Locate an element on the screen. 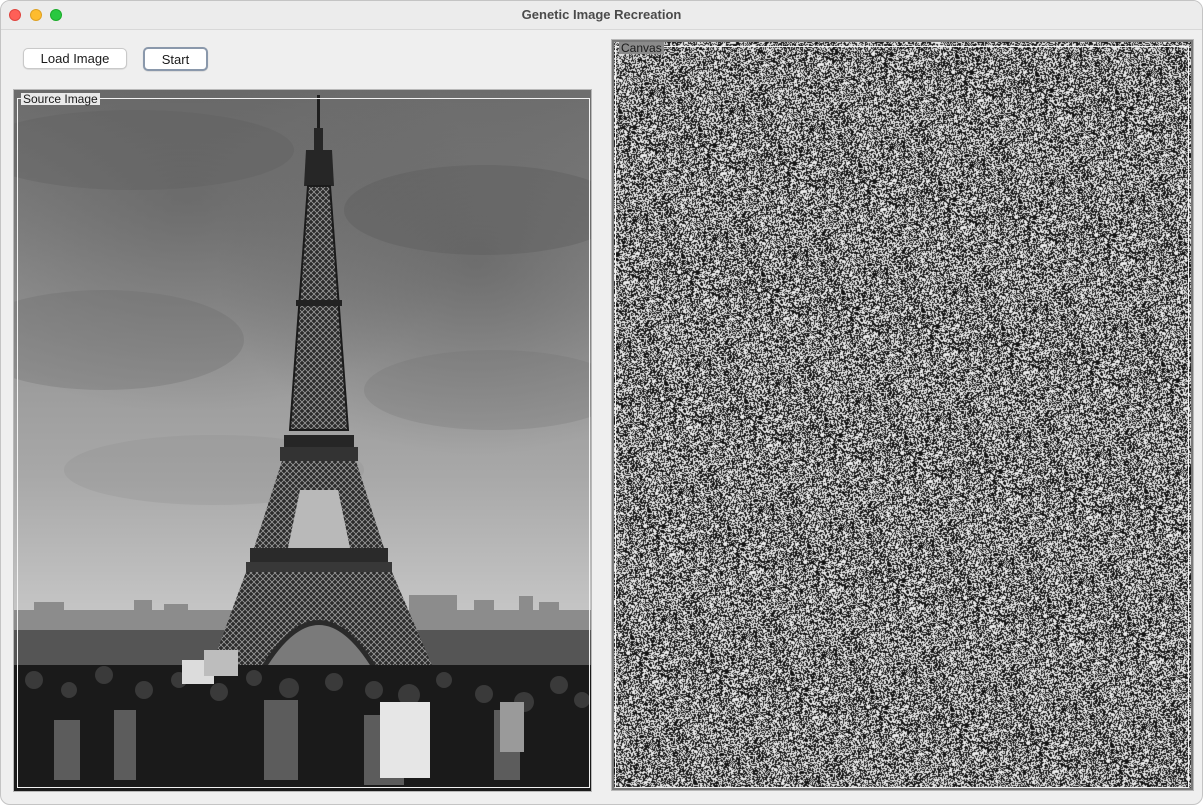 This screenshot has height=805, width=1203. title-bar: Genetic Image Recreation is located at coordinates (601, 15).